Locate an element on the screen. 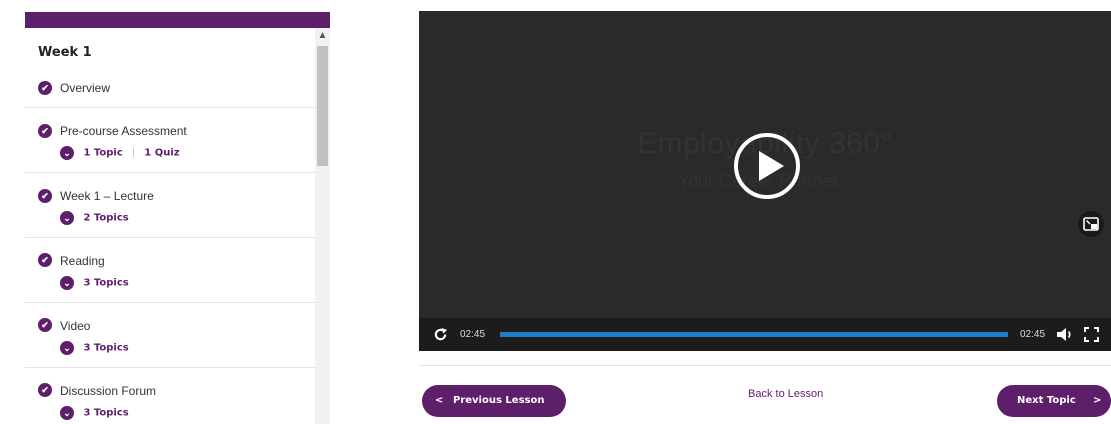 The width and height of the screenshot is (1111, 424). picture-in-picture-button is located at coordinates (1091, 224).